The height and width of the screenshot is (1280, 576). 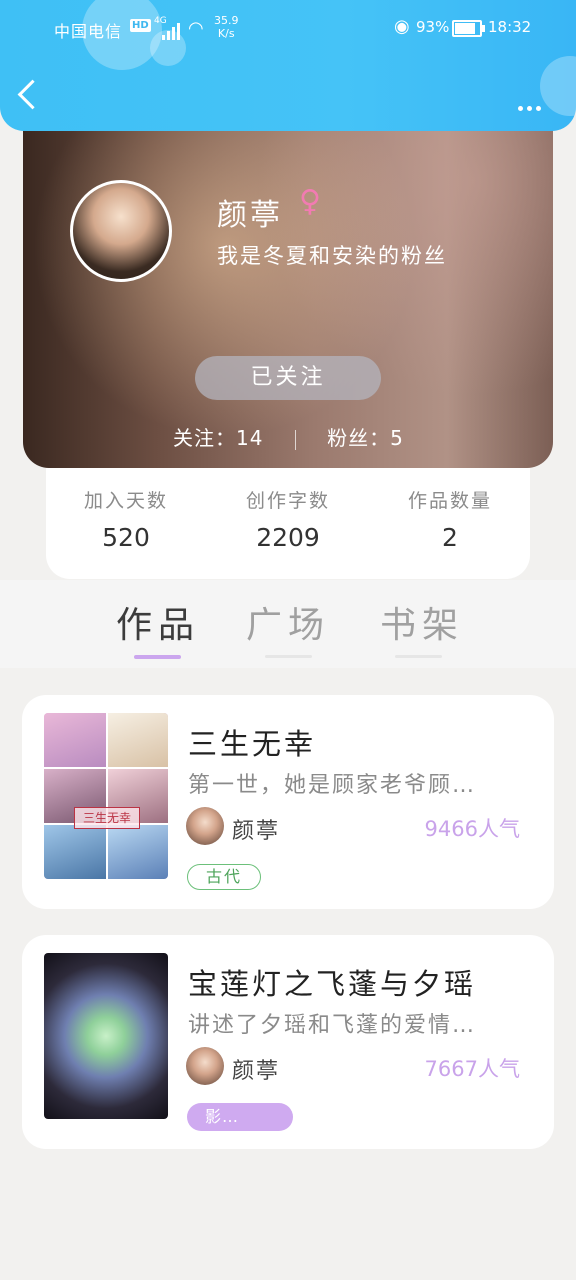 What do you see at coordinates (295, 439) in the screenshot?
I see `divider` at bounding box center [295, 439].